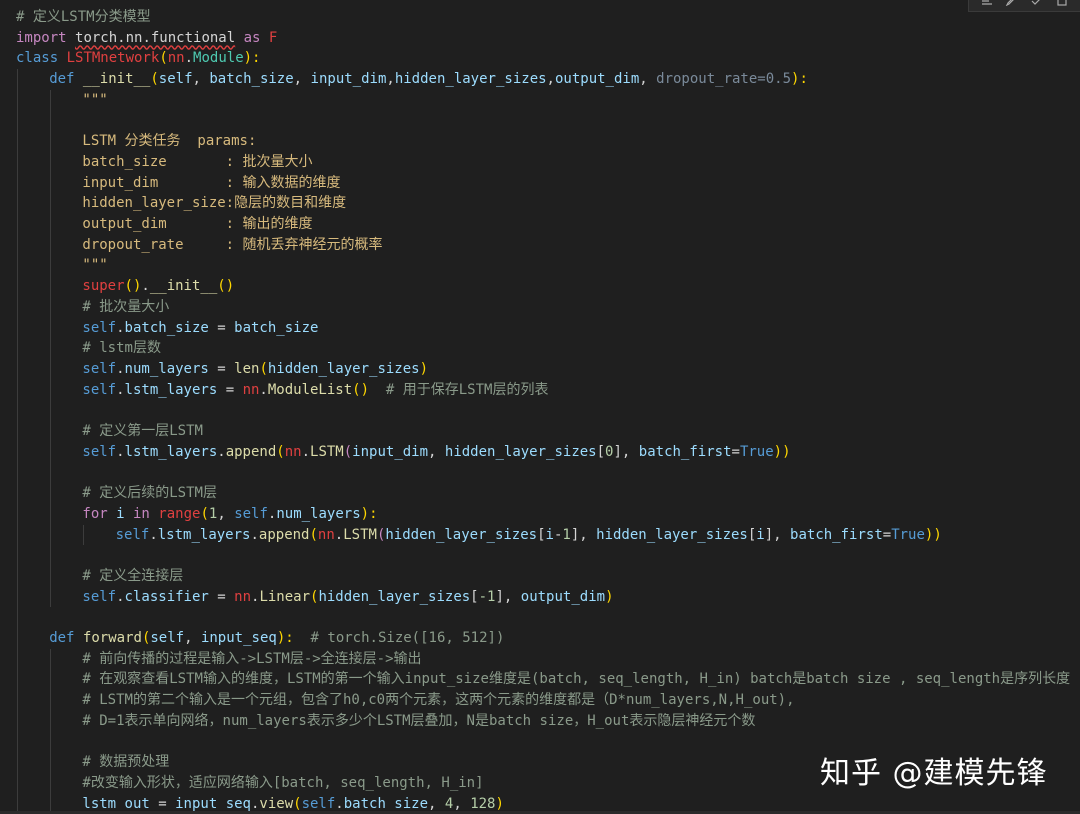 The image size is (1080, 814). What do you see at coordinates (1062, 3) in the screenshot?
I see `copy-icon` at bounding box center [1062, 3].